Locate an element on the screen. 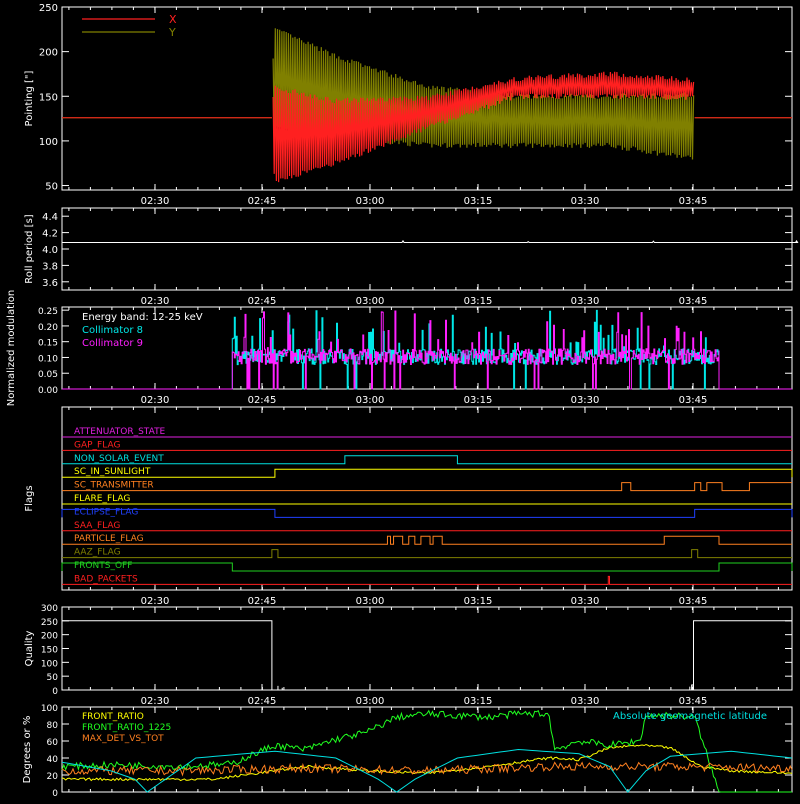  flag-trace-sc-transmitter is located at coordinates (427, 487).